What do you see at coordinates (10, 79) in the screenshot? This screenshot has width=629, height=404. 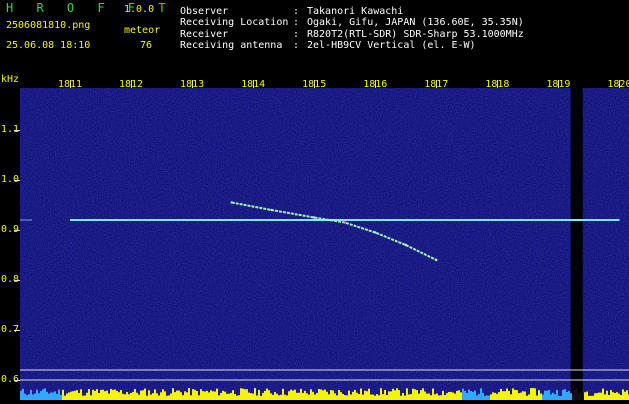 I see `y-unit-label: kHz` at bounding box center [10, 79].